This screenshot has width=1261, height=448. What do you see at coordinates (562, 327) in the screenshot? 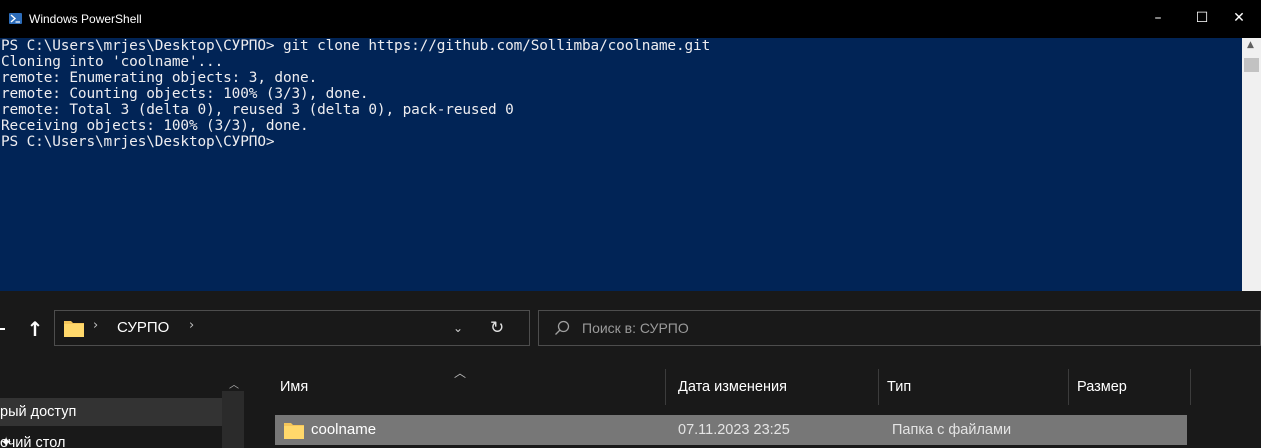
I see `search-icon` at bounding box center [562, 327].